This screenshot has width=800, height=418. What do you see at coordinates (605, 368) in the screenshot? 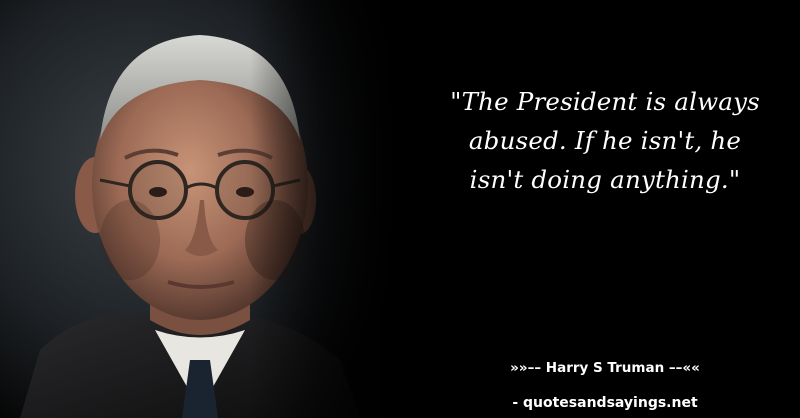
I see `author-attribution: »»–– Harry S Truman ––««` at bounding box center [605, 368].